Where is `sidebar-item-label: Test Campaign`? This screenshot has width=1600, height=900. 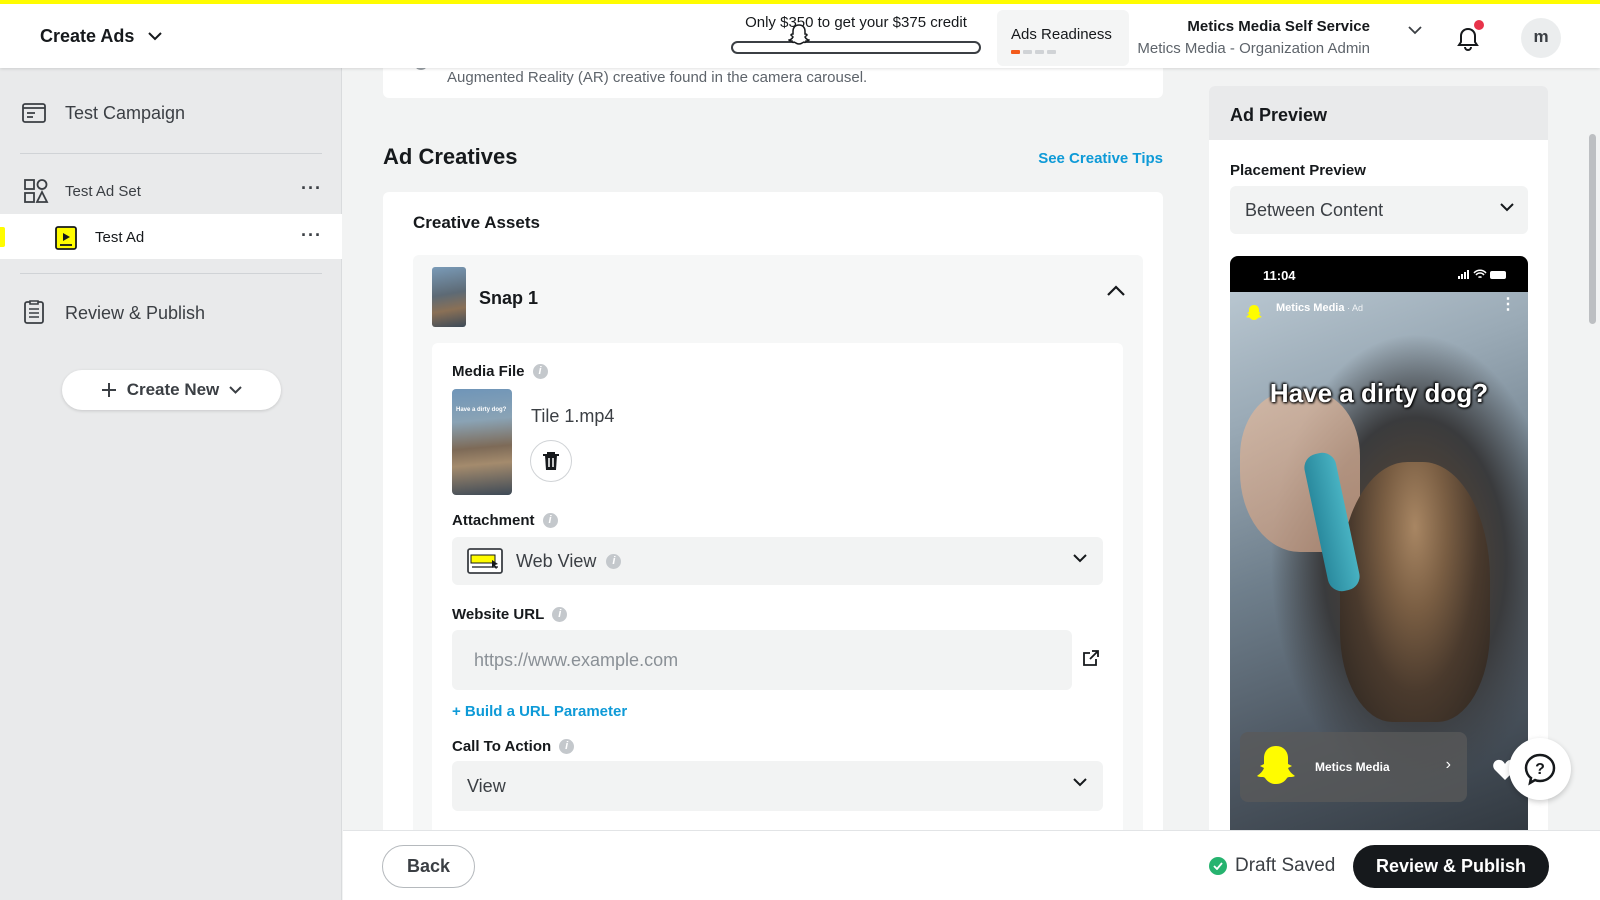 sidebar-item-label: Test Campaign is located at coordinates (125, 113).